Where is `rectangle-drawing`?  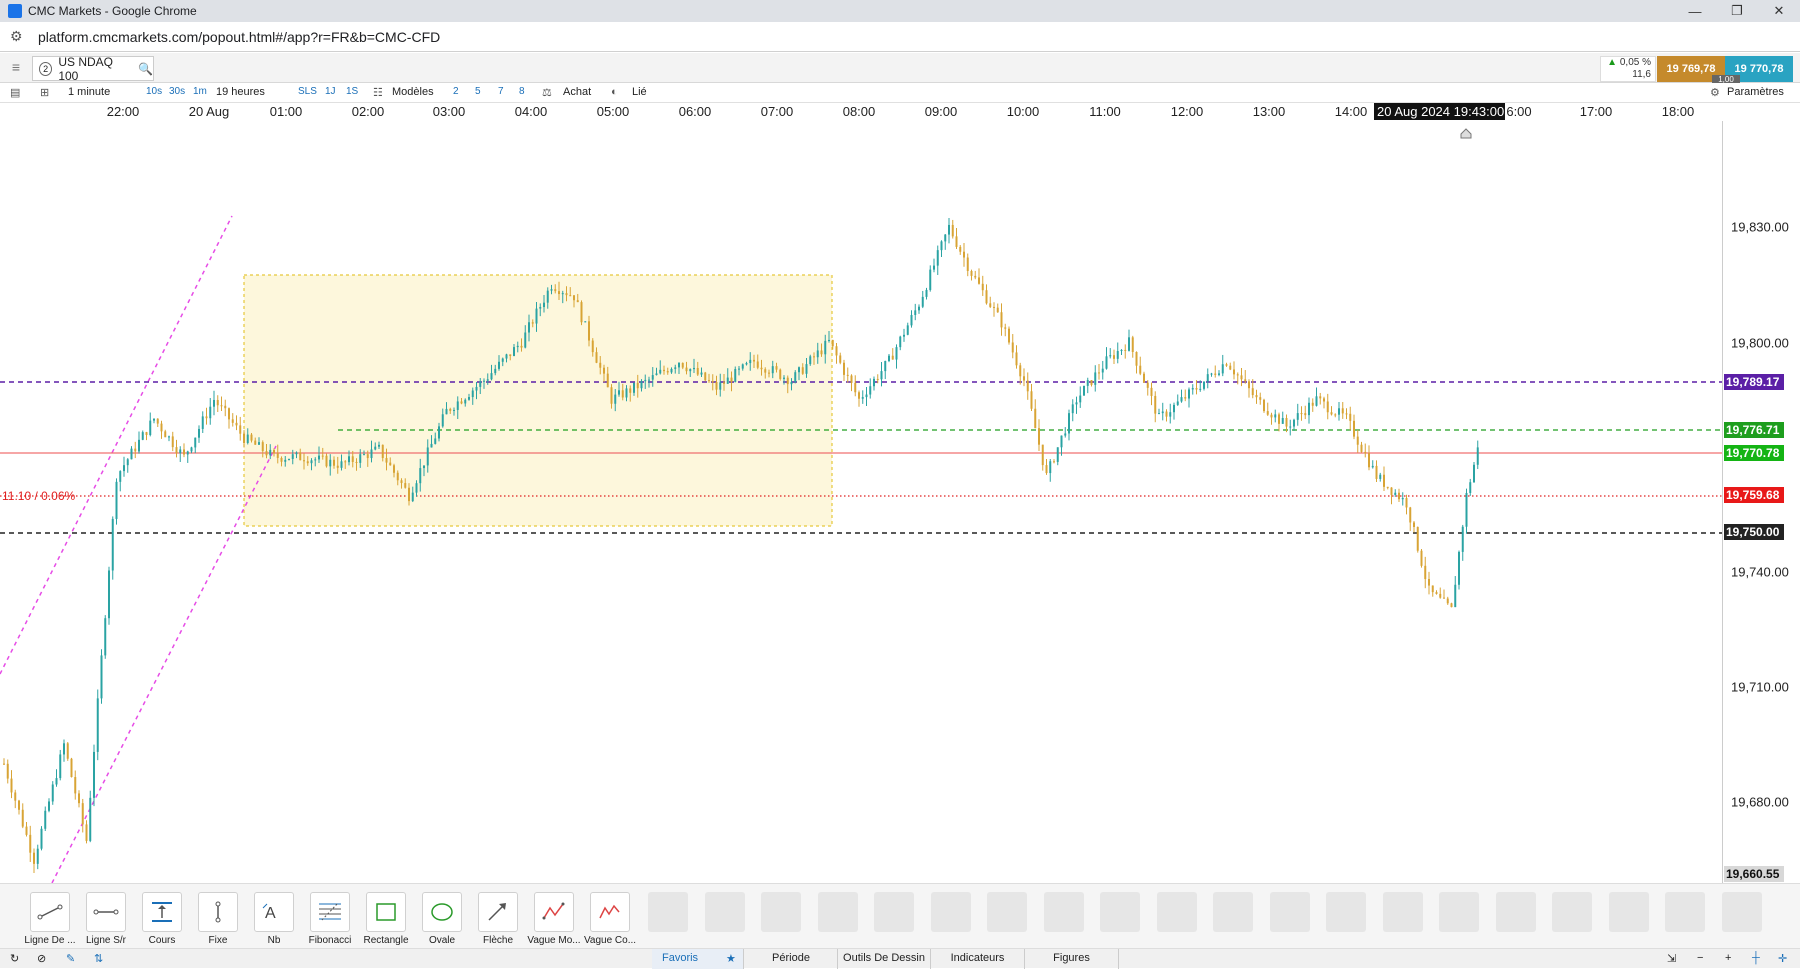 rectangle-drawing is located at coordinates (538, 400).